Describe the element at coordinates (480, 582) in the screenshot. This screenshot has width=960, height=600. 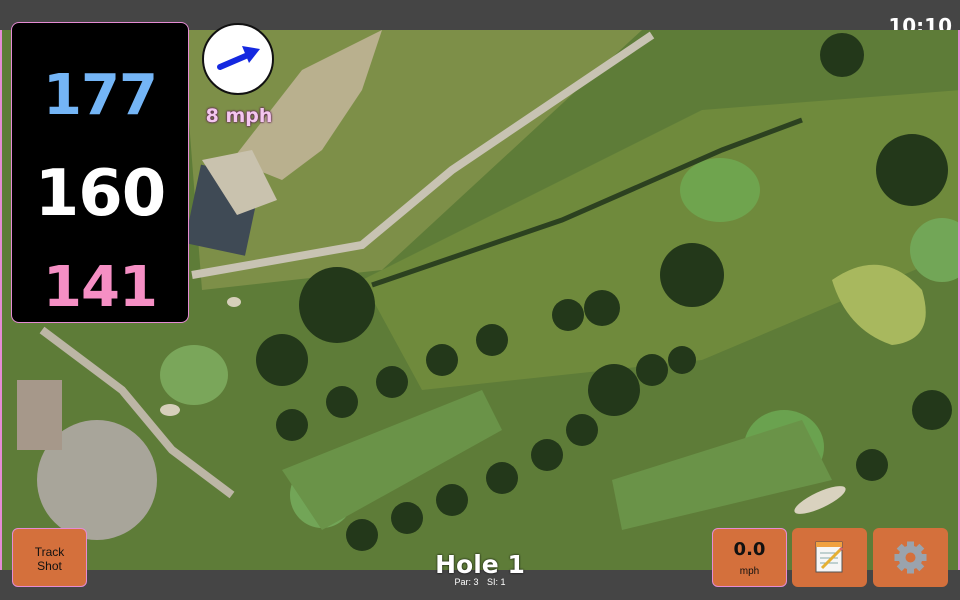
I see `hole-info: Par: 3 SI: 1` at that location.